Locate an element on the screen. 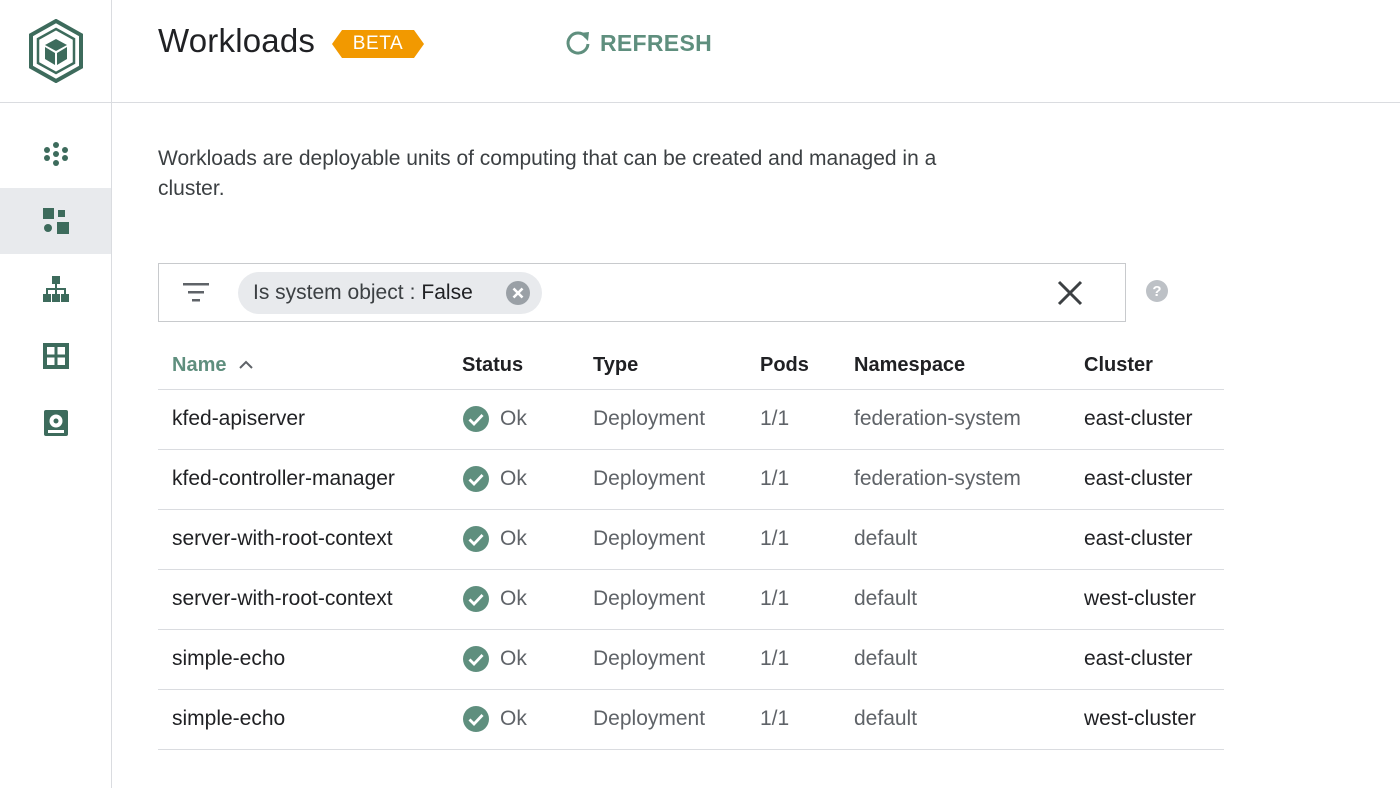  kubernetes-engine-logo-icon is located at coordinates (55, 51).